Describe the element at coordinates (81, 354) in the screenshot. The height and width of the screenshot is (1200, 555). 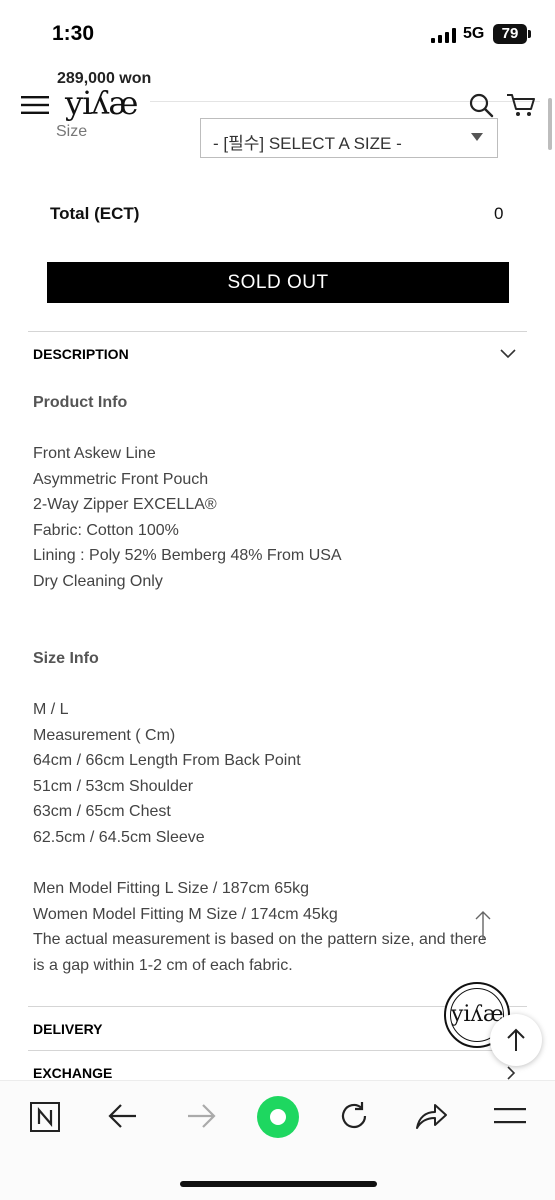
I see `description-tab: DESCRIPTION` at that location.